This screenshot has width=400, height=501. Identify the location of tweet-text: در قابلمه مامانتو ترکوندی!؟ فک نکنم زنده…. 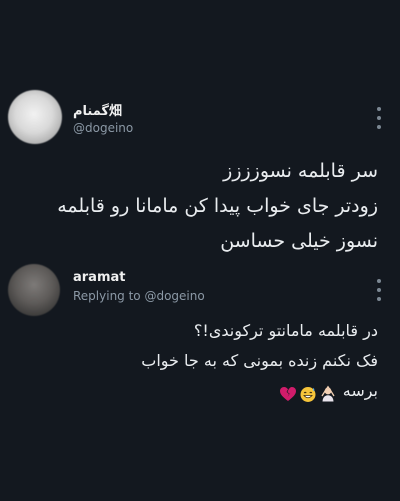
(259, 361).